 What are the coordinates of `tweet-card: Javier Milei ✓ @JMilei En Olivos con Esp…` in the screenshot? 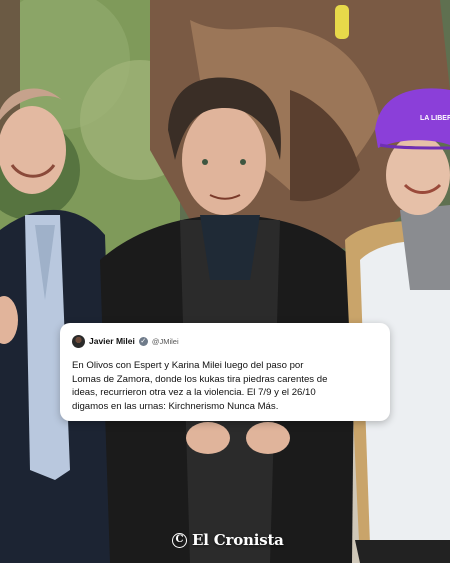 It's located at (225, 372).